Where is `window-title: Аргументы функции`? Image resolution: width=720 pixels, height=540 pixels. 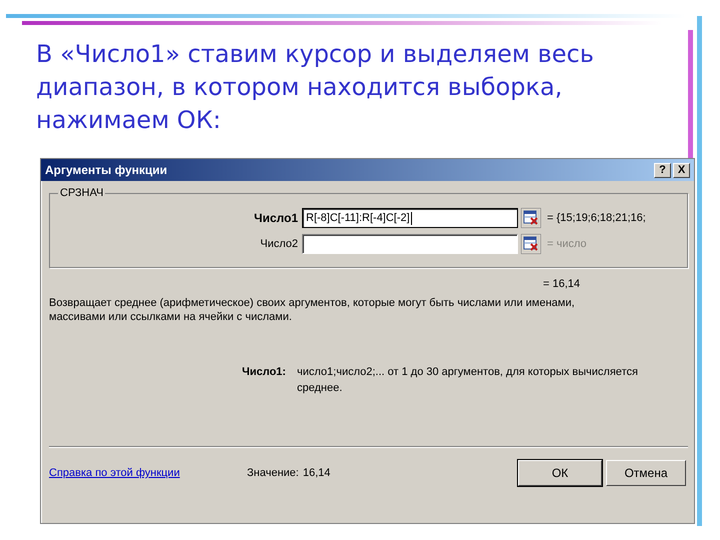
window-title: Аргументы функции is located at coordinates (106, 170).